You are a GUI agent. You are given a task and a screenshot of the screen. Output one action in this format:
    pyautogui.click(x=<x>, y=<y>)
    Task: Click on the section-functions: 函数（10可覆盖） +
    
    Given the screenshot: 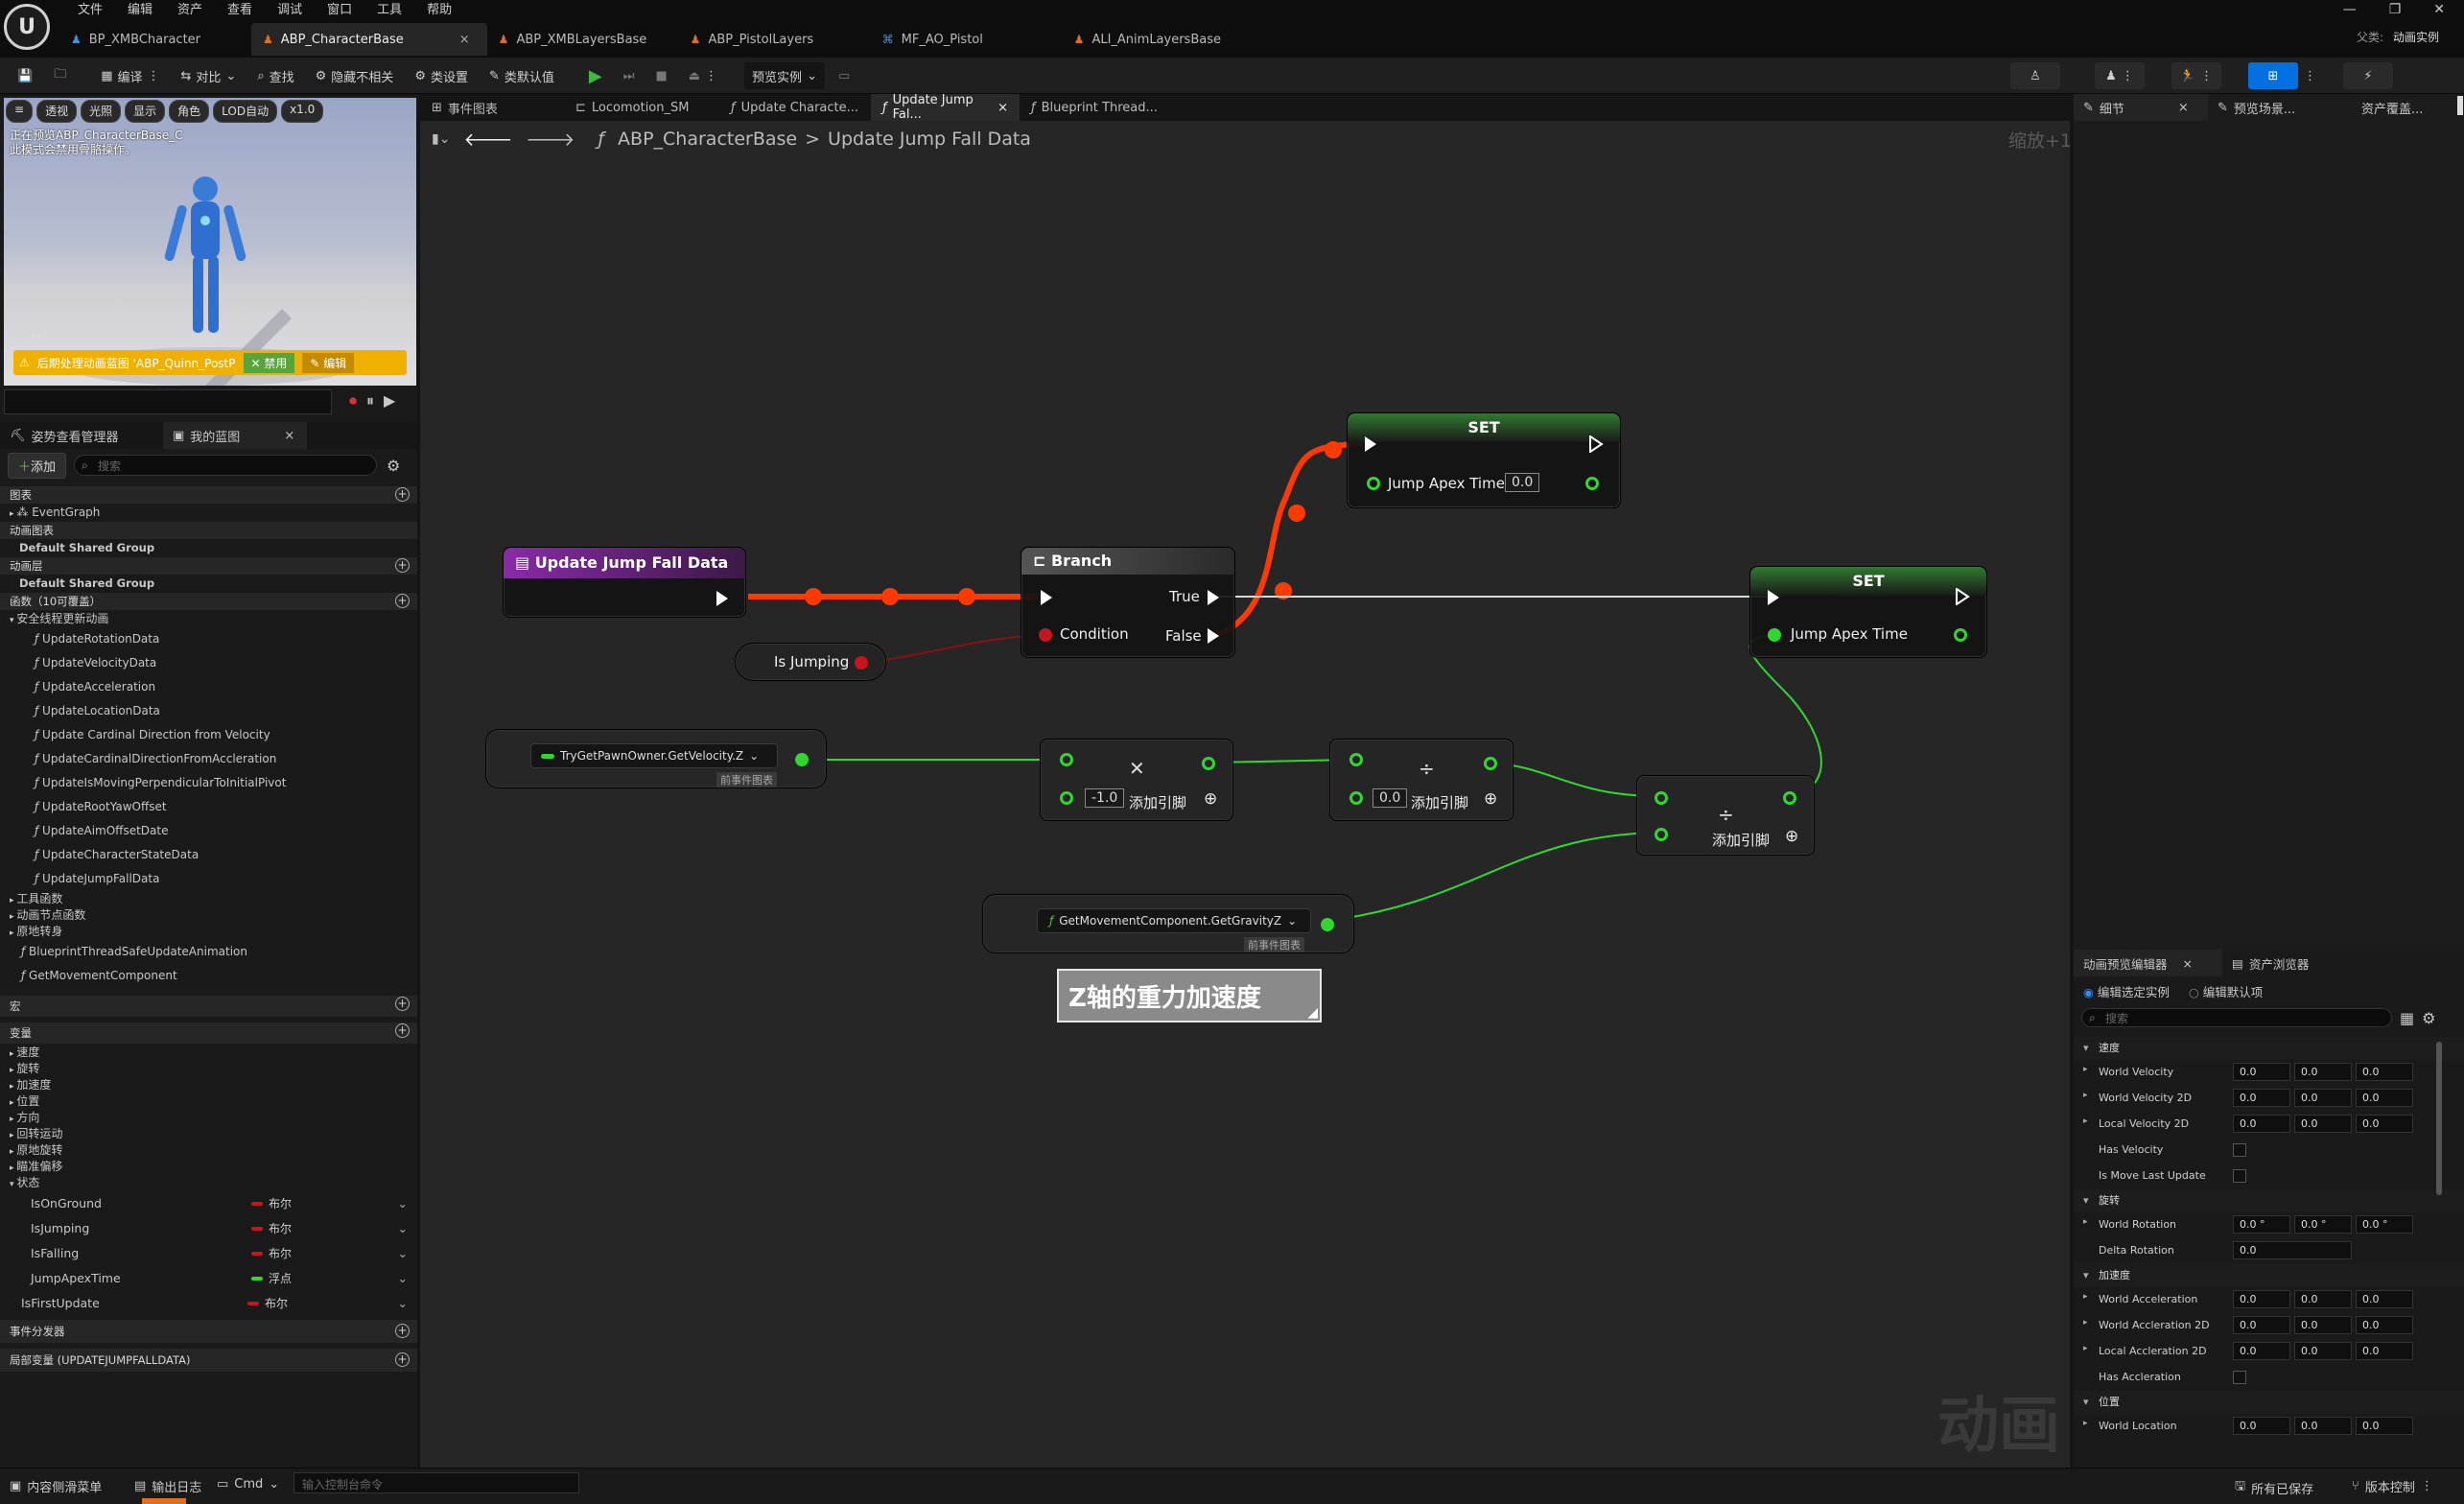 What is the action you would take?
    pyautogui.click(x=209, y=601)
    